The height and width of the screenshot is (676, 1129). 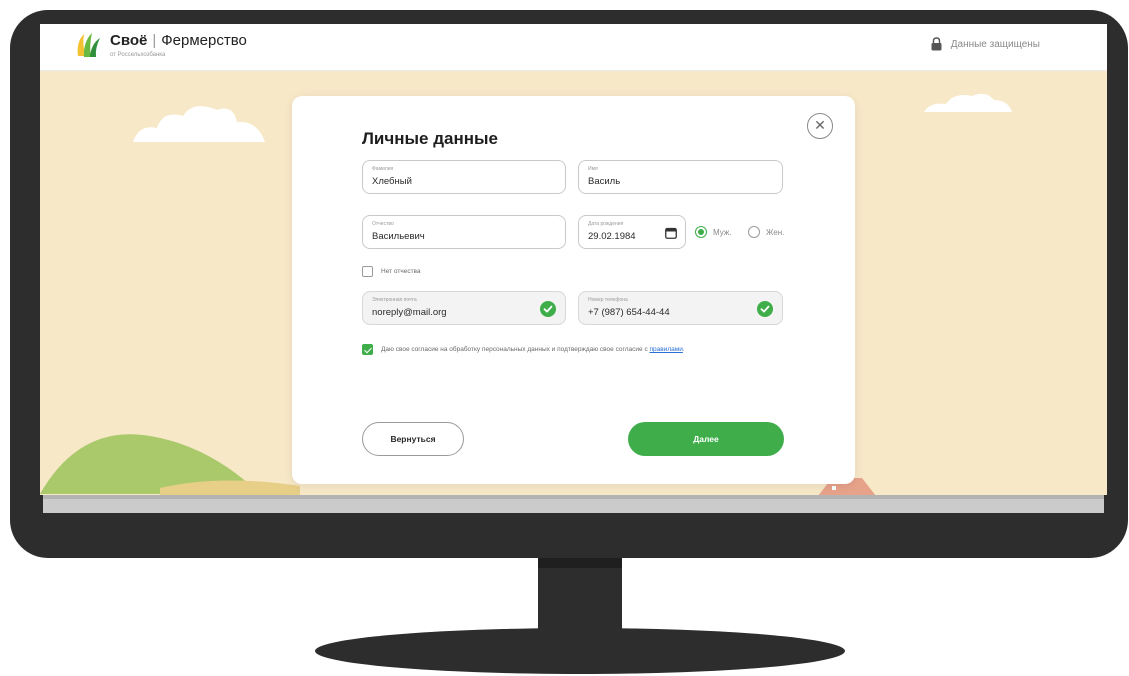 I want to click on gender-male-label: Муж., so click(x=722, y=232).